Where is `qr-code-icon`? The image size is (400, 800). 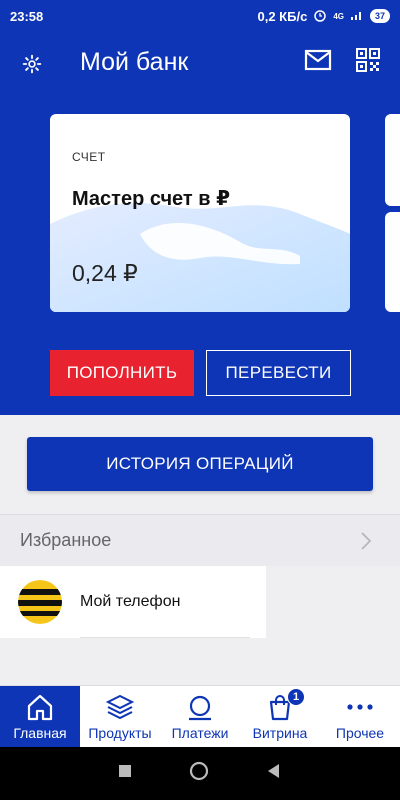 qr-code-icon is located at coordinates (368, 60).